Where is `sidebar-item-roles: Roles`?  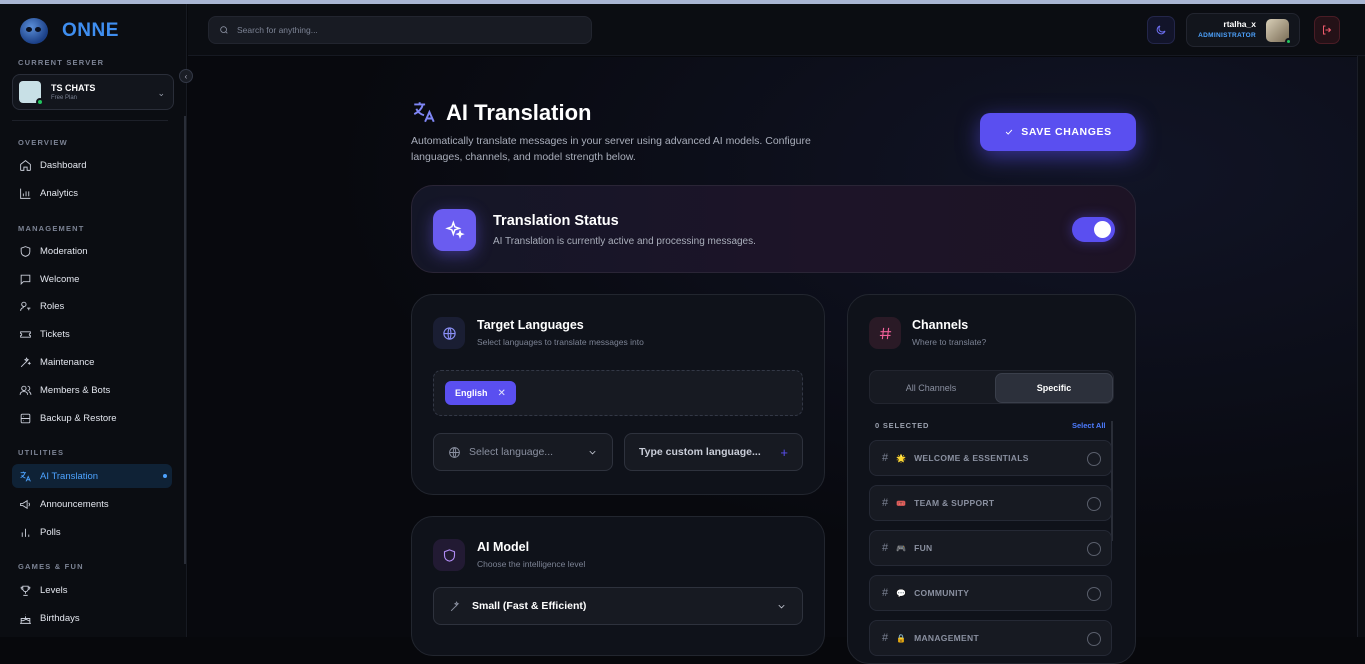 sidebar-item-roles: Roles is located at coordinates (92, 306).